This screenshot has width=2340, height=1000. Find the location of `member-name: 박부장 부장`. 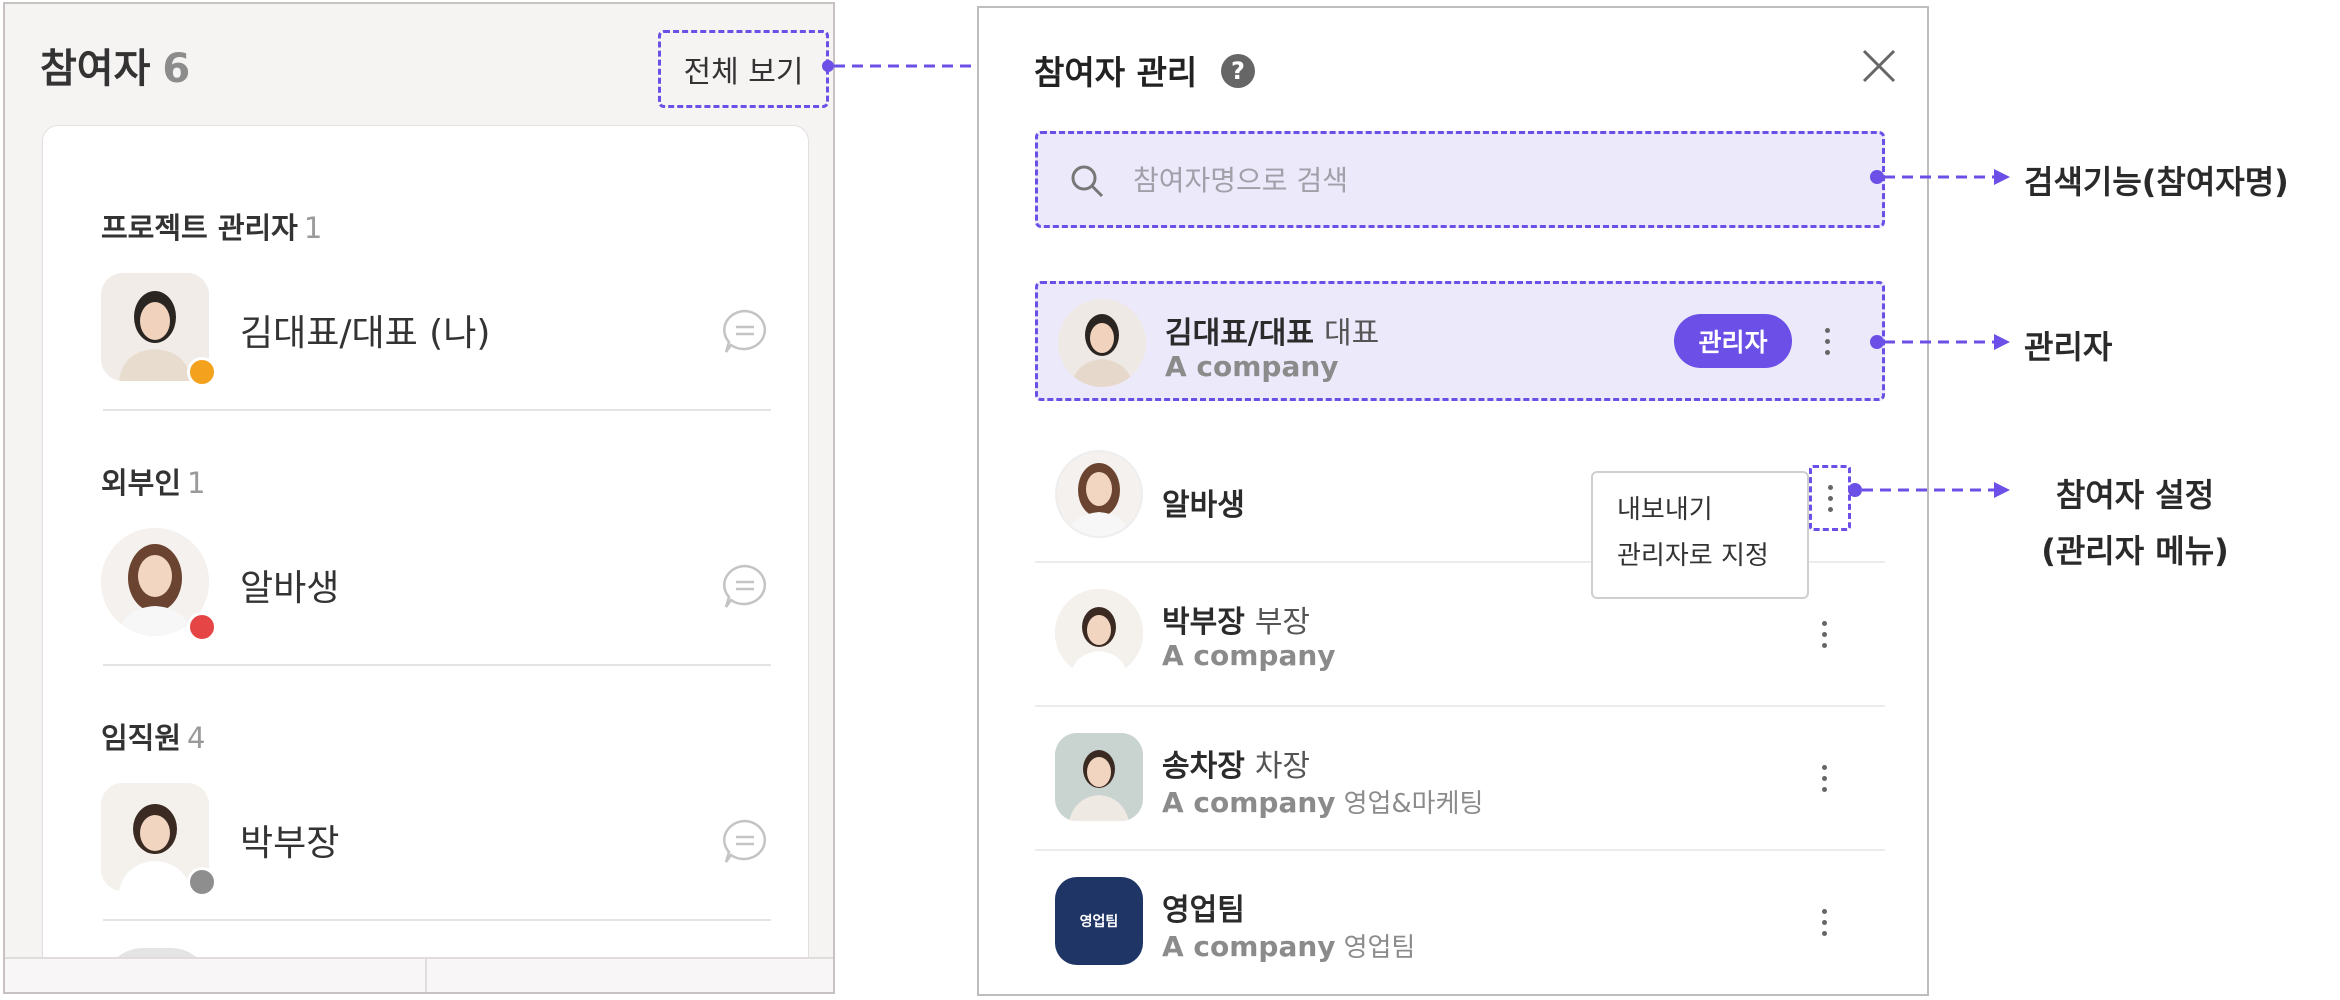

member-name: 박부장 부장 is located at coordinates (1236, 619).